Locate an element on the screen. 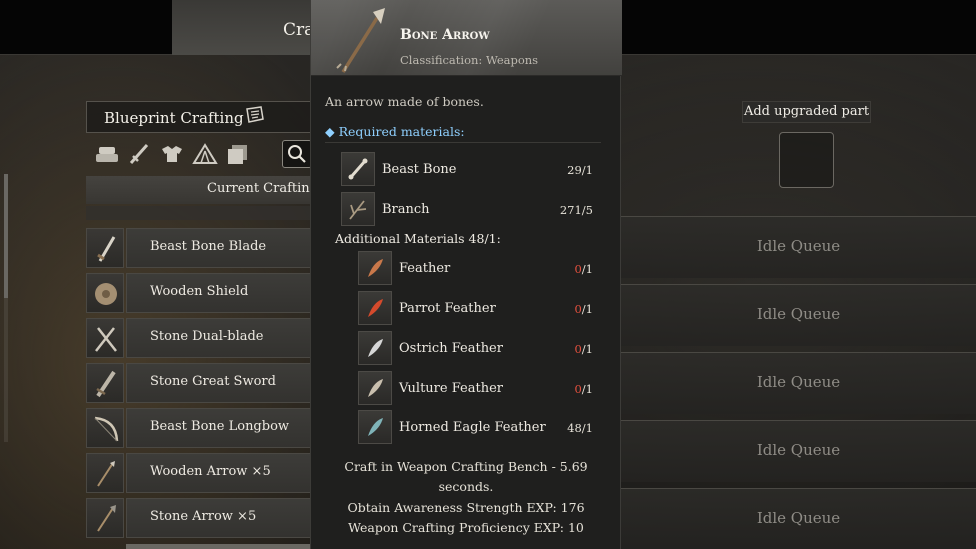  longbow-icon is located at coordinates (105, 428).